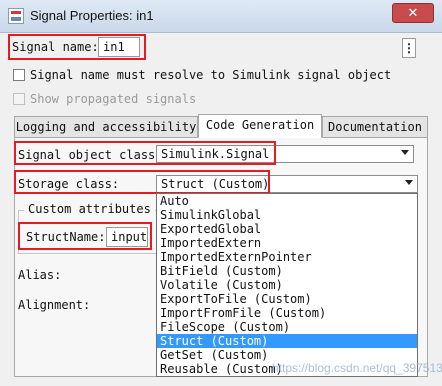 The height and width of the screenshot is (386, 442). I want to click on alias-label: Alias:, so click(40, 275).